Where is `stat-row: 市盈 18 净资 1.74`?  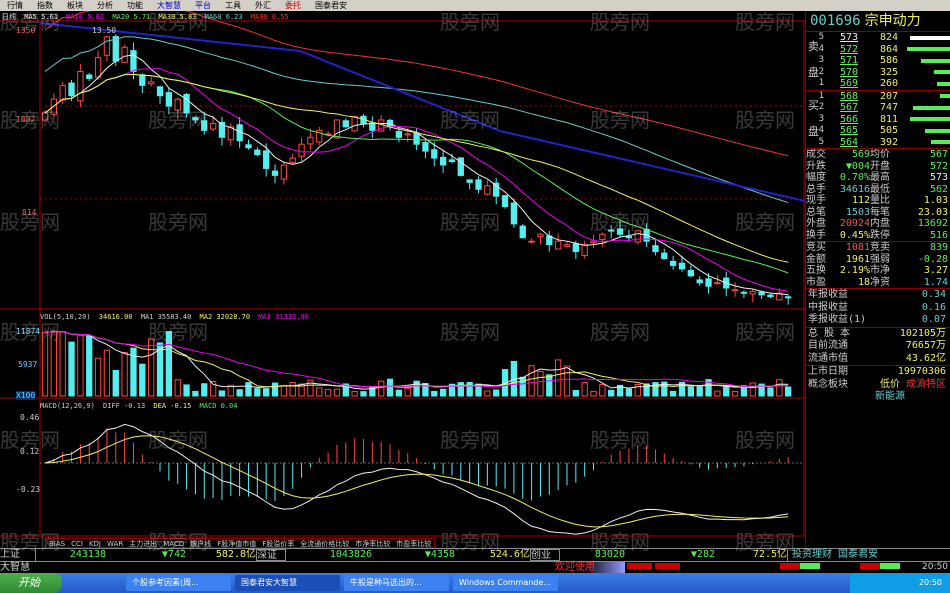 stat-row: 市盈 18 净资 1.74 is located at coordinates (878, 283).